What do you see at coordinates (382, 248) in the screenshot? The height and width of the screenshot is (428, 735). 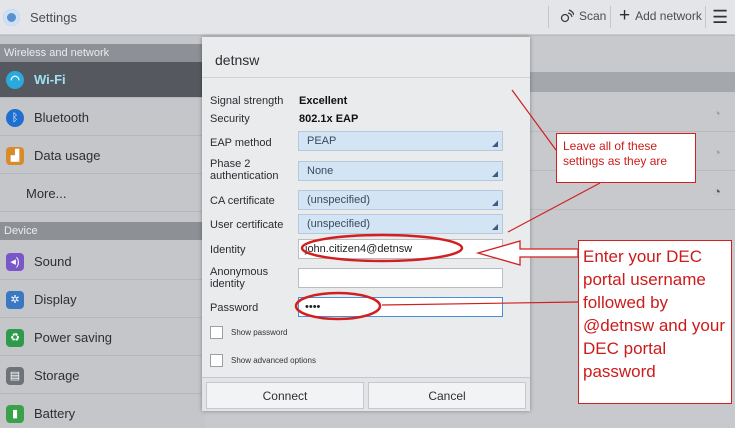 I see `identity-highlight-ellipse` at bounding box center [382, 248].